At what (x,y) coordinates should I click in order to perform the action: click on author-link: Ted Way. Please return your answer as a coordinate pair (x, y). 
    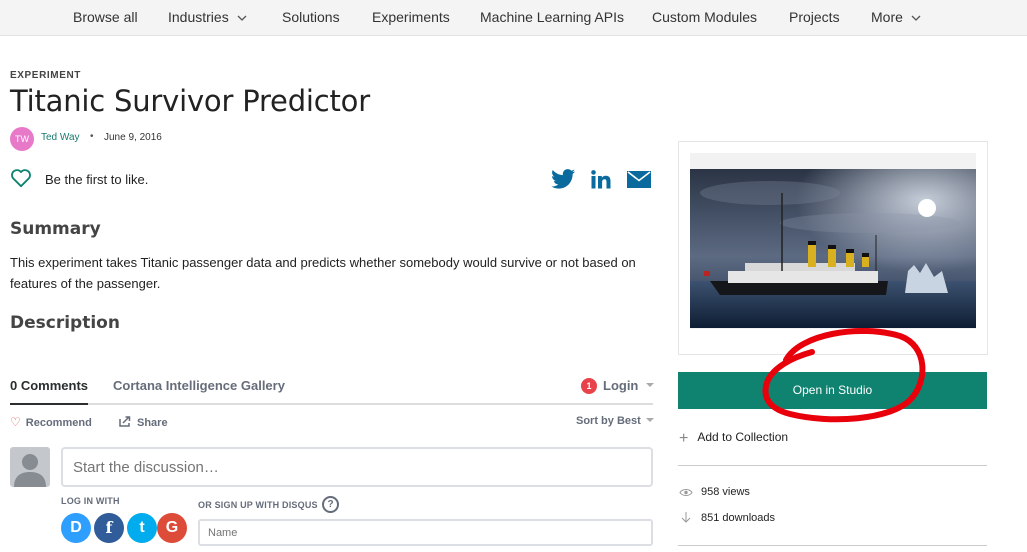
    Looking at the image, I should click on (60, 137).